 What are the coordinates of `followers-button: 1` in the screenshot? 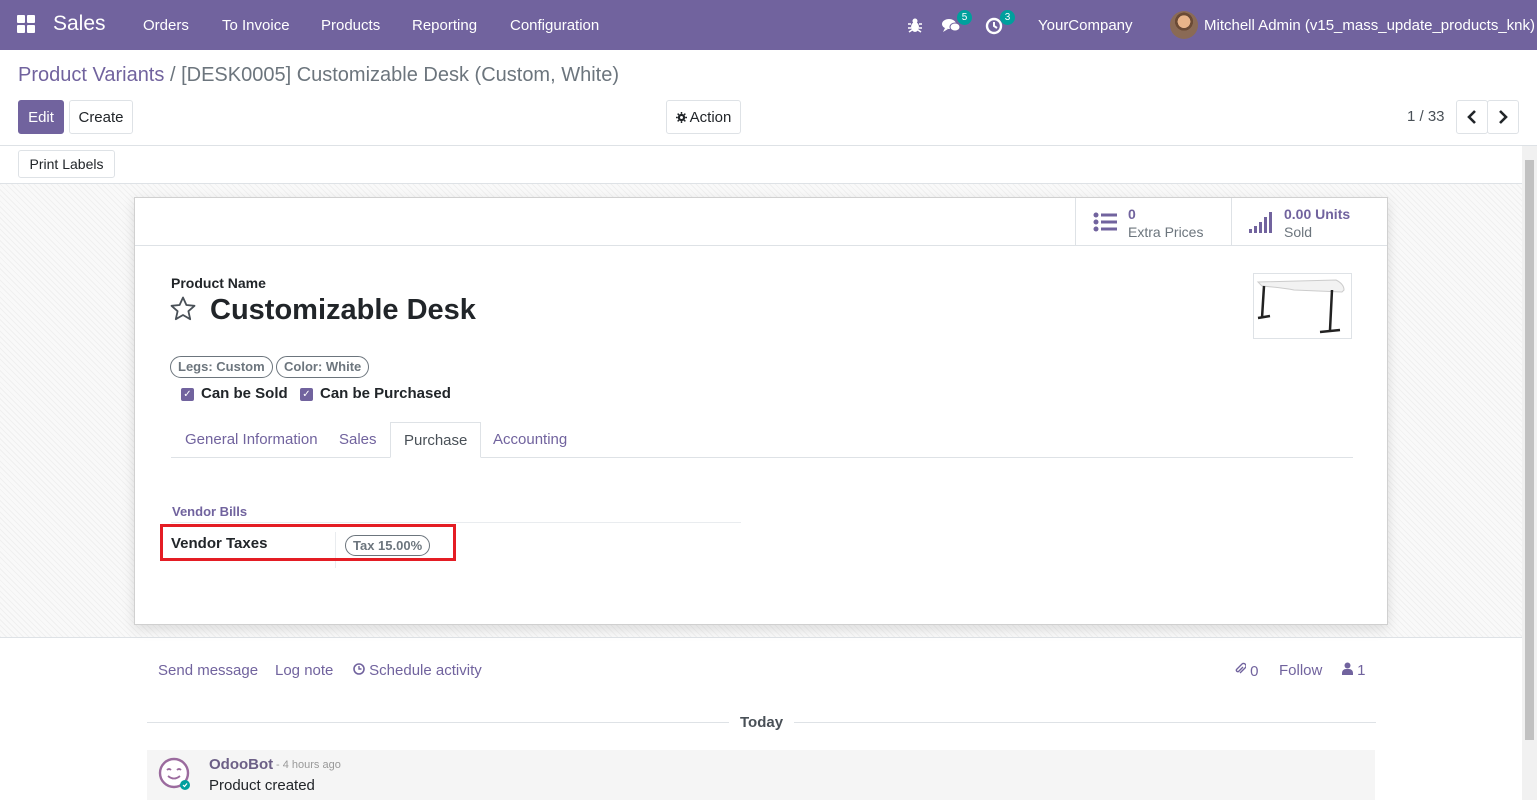 It's located at (1354, 670).